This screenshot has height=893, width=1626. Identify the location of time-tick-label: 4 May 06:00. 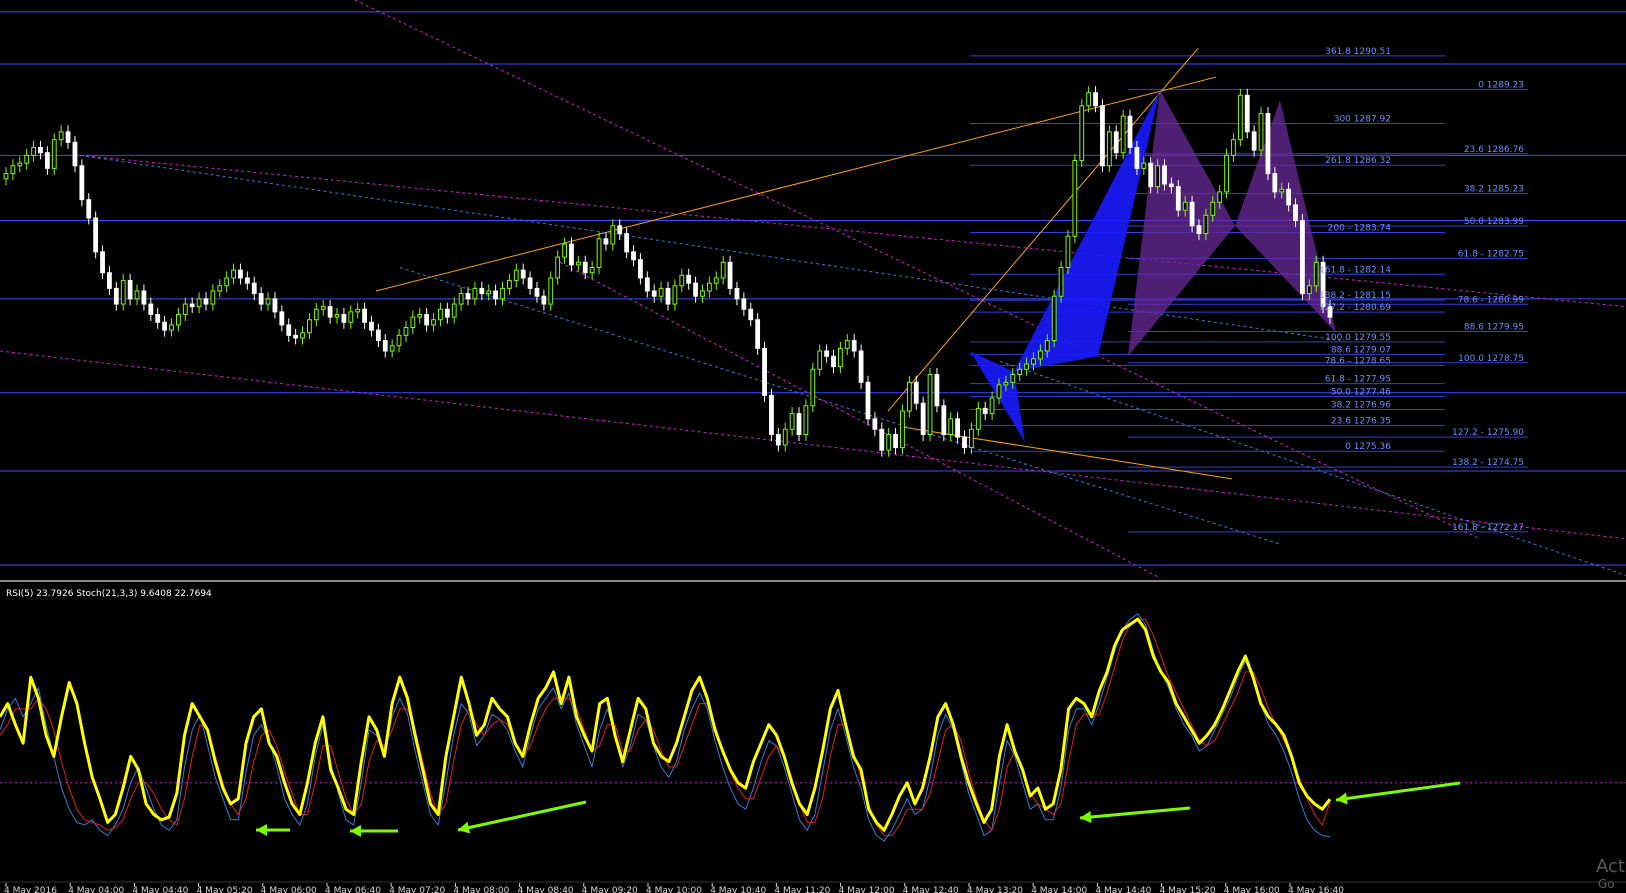
(289, 889).